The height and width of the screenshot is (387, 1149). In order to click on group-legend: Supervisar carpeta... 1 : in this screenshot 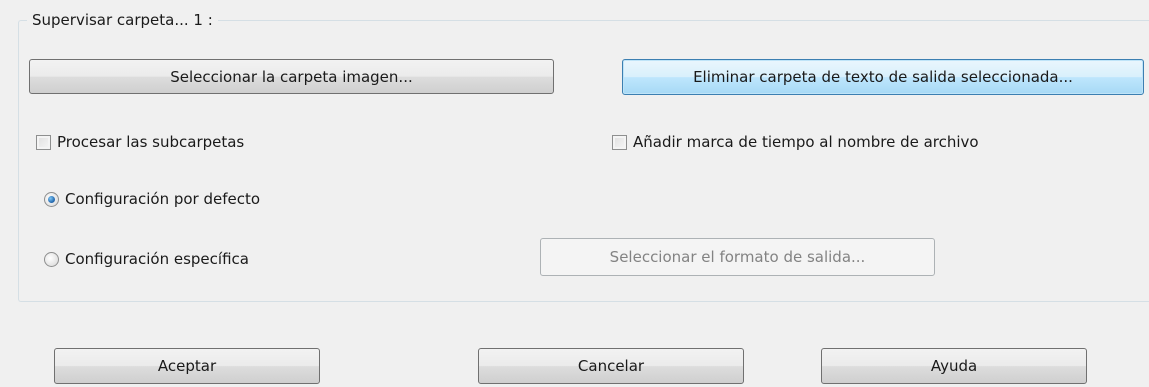, I will do `click(122, 20)`.